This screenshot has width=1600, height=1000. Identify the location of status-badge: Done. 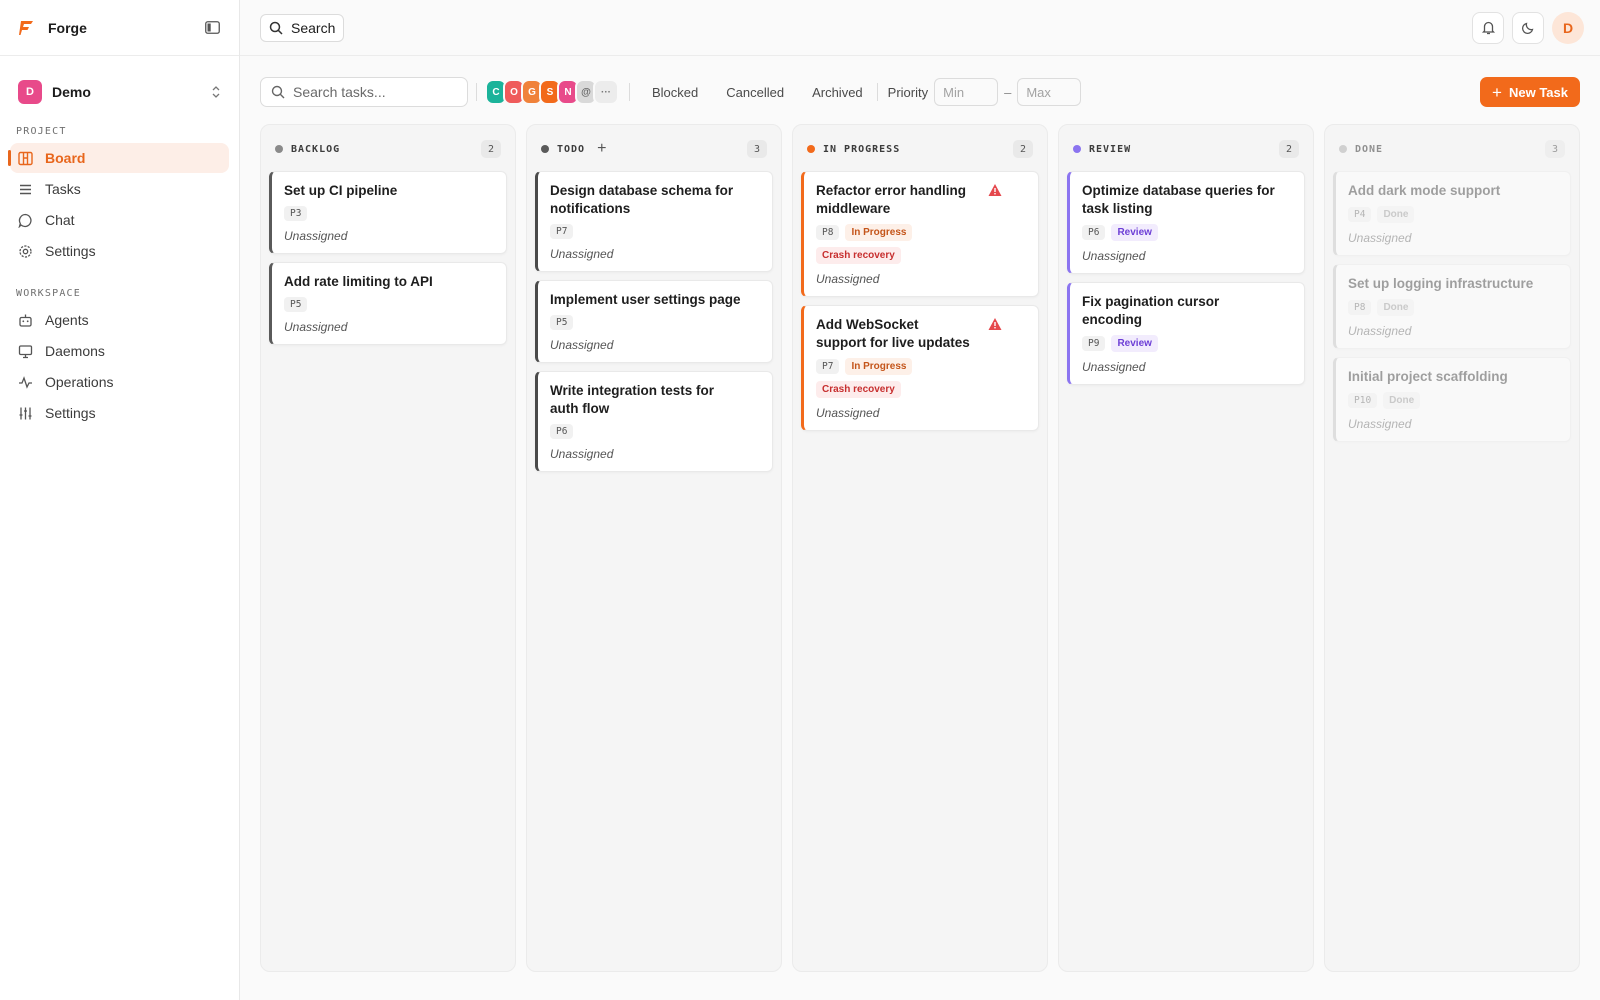
(1396, 307).